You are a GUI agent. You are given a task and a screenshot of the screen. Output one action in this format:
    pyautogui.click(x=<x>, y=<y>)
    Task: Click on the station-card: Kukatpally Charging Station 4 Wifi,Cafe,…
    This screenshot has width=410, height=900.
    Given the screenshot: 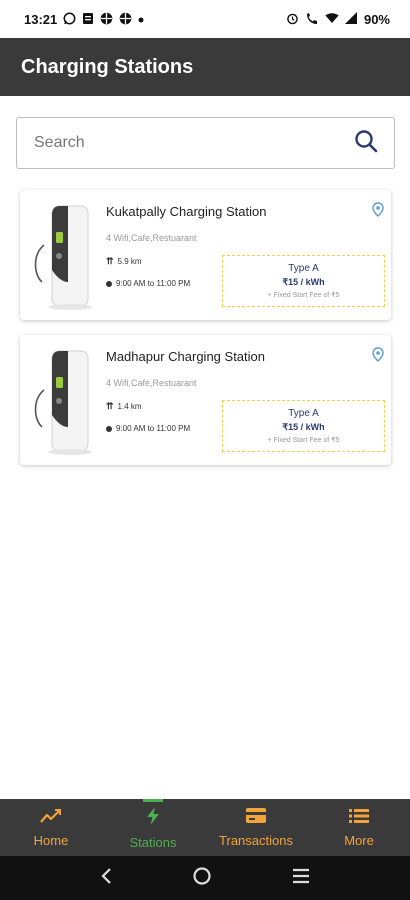 What is the action you would take?
    pyautogui.click(x=205, y=255)
    